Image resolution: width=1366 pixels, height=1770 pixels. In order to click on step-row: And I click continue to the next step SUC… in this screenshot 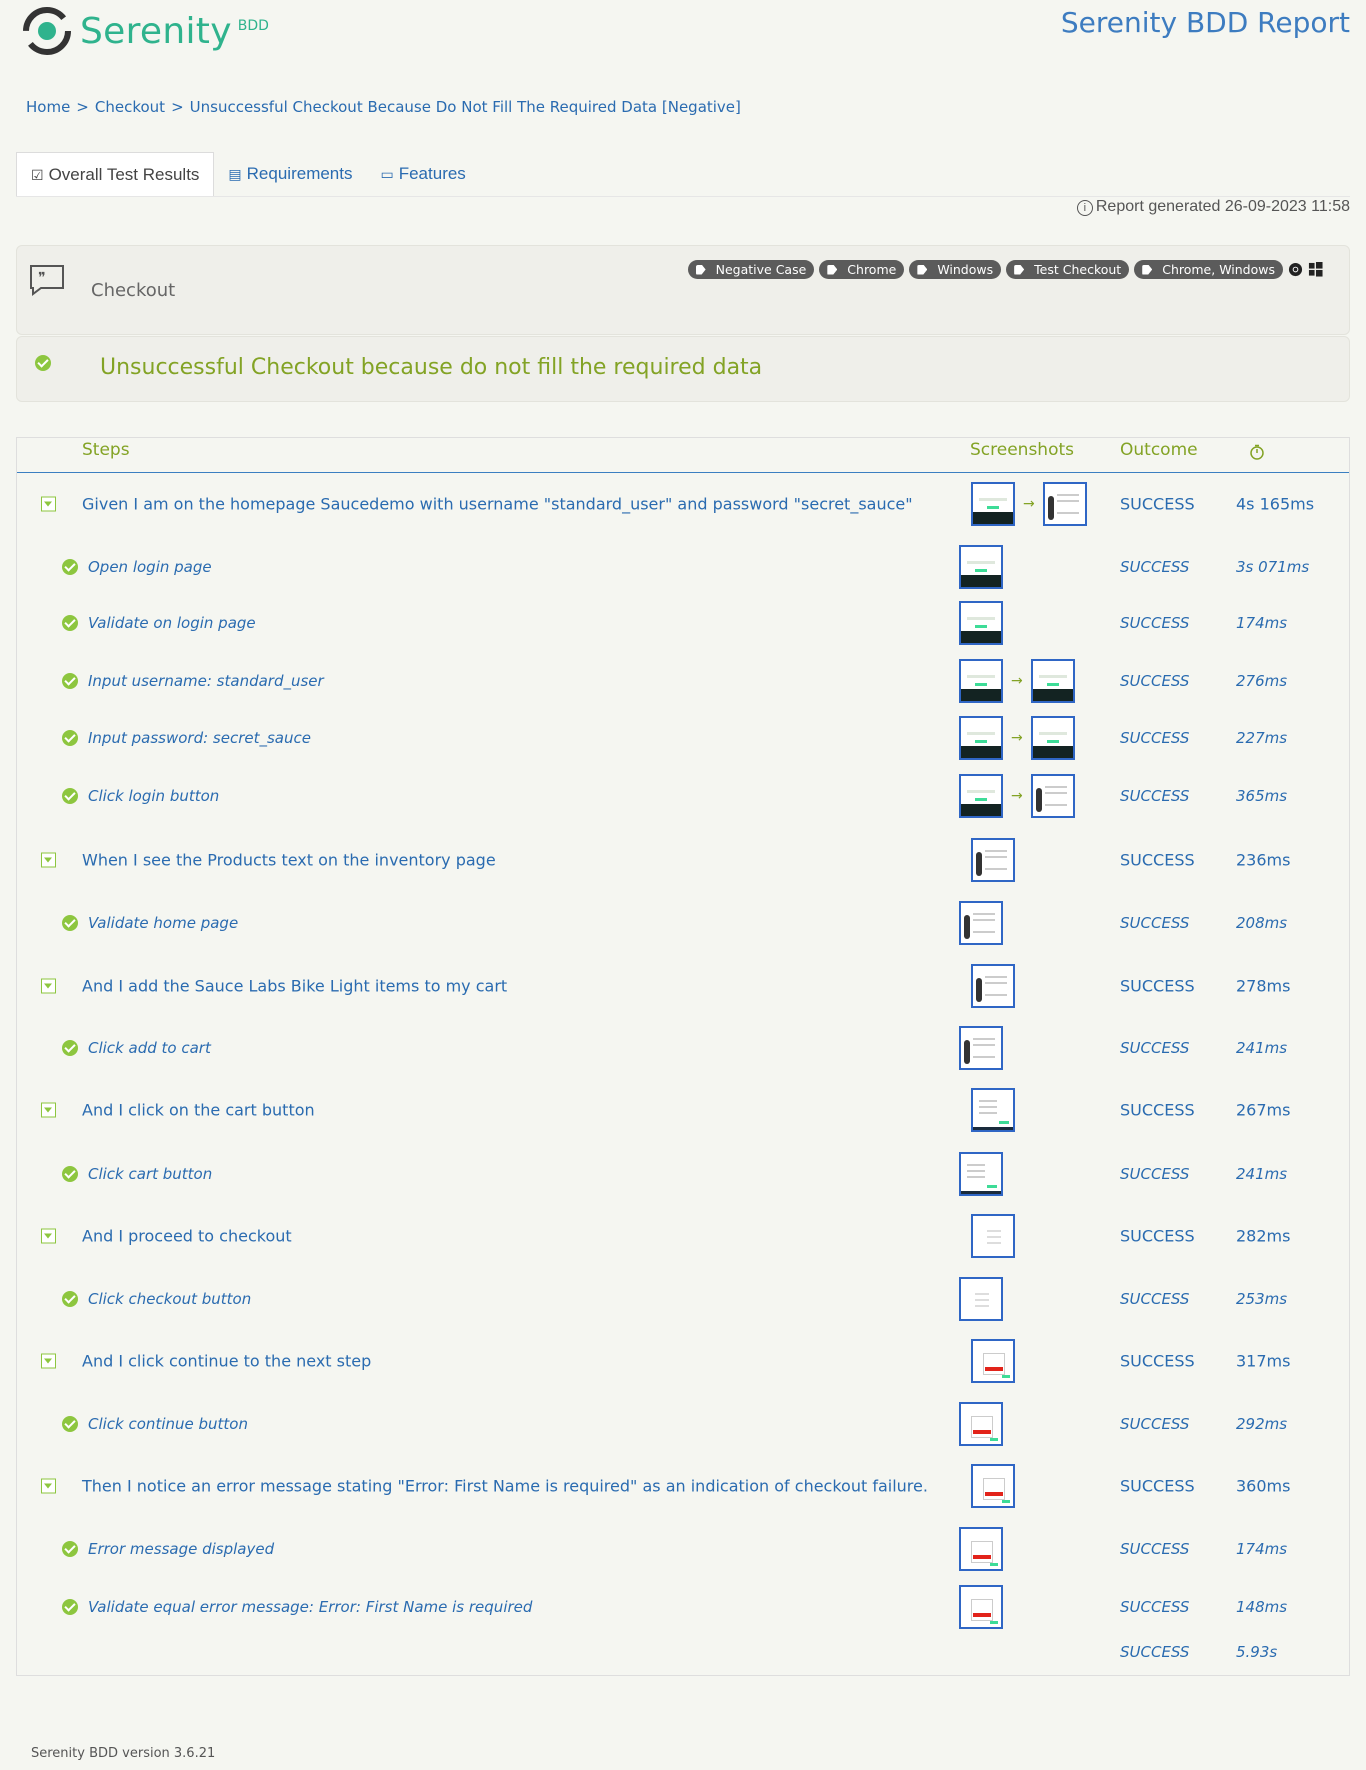, I will do `click(683, 1361)`.